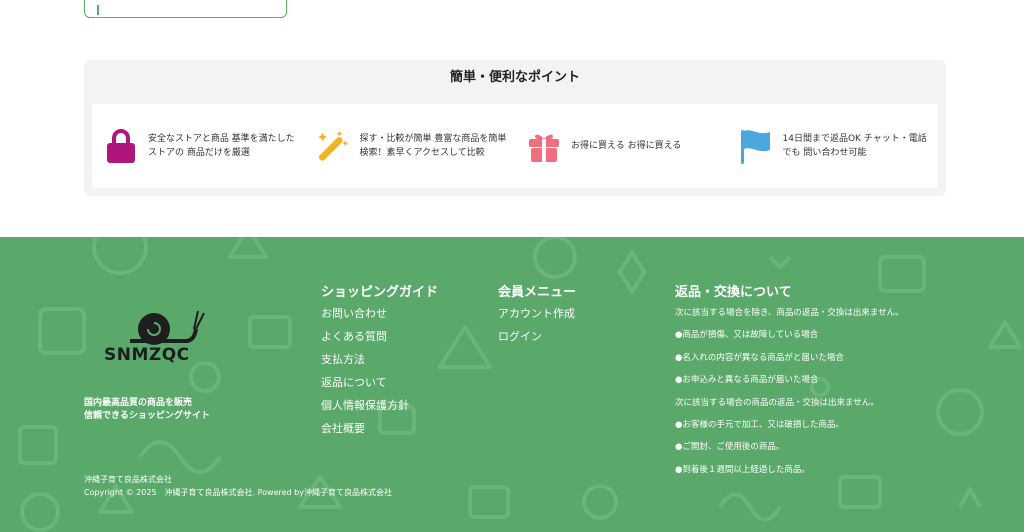  I want to click on return-policy-line: ●お申込みと異なる商品が届いた場合, so click(747, 380).